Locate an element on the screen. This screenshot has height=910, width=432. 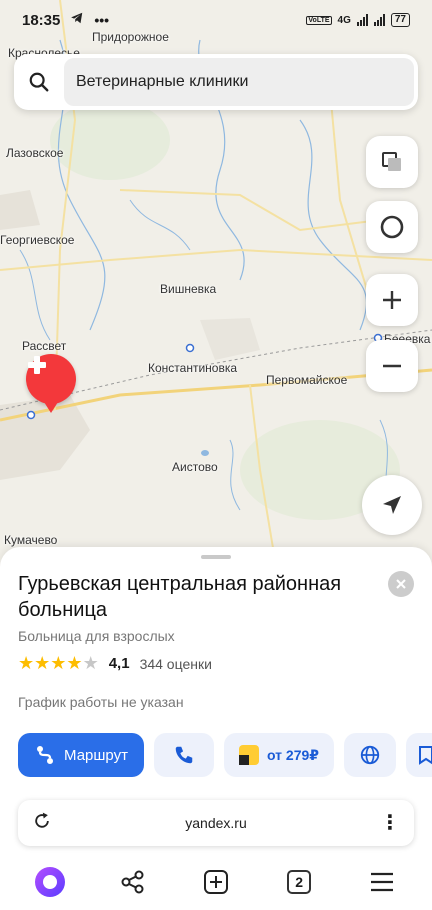
telegram-icon is located at coordinates (77, 20).